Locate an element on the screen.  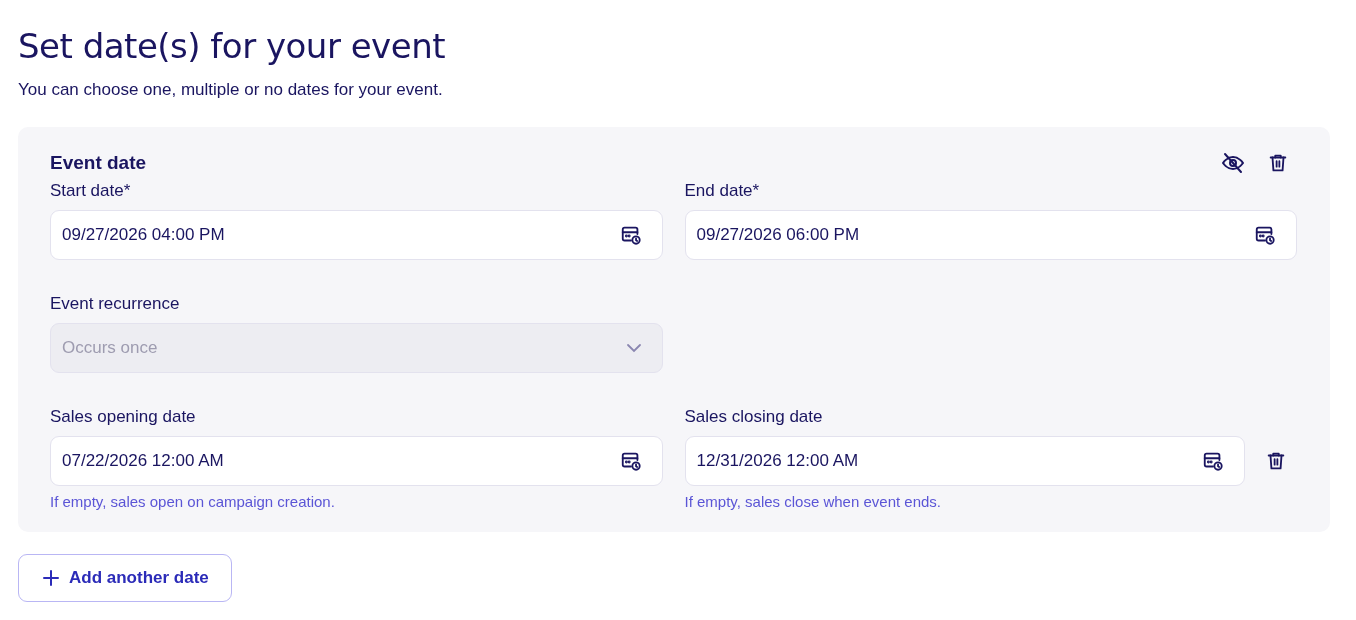
field-label: Sales closing date is located at coordinates (754, 417).